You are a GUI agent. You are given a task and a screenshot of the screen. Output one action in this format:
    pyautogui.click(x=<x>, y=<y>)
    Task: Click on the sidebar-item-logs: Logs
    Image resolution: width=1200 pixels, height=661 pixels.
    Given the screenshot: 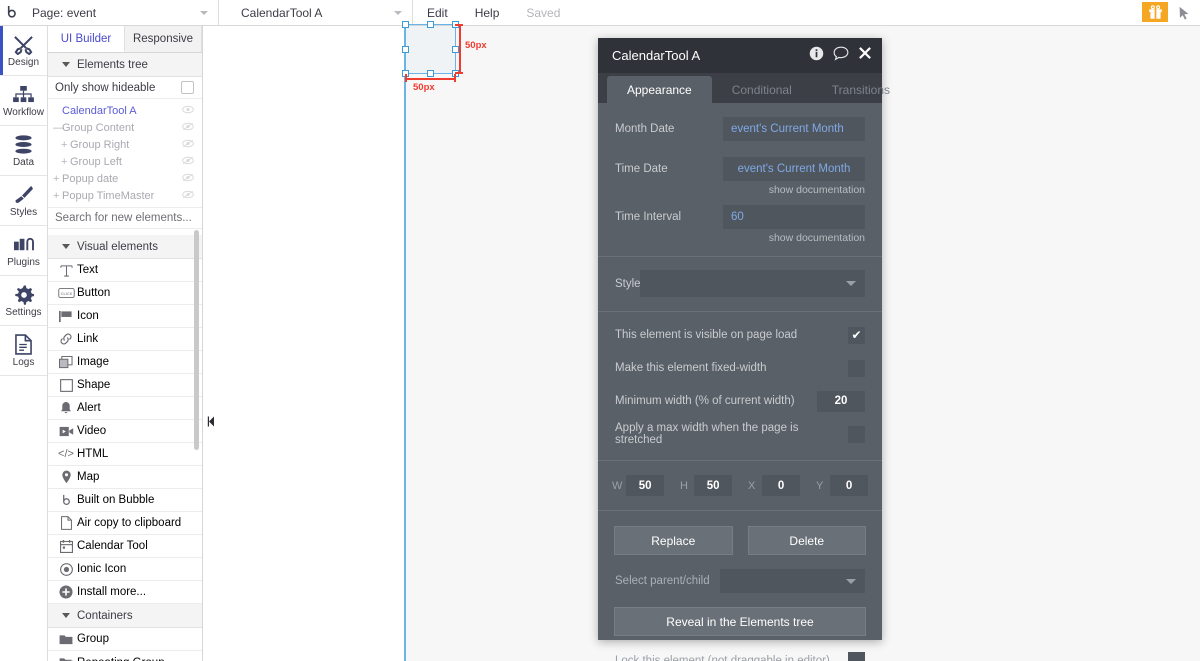 What is the action you would take?
    pyautogui.click(x=23, y=351)
    